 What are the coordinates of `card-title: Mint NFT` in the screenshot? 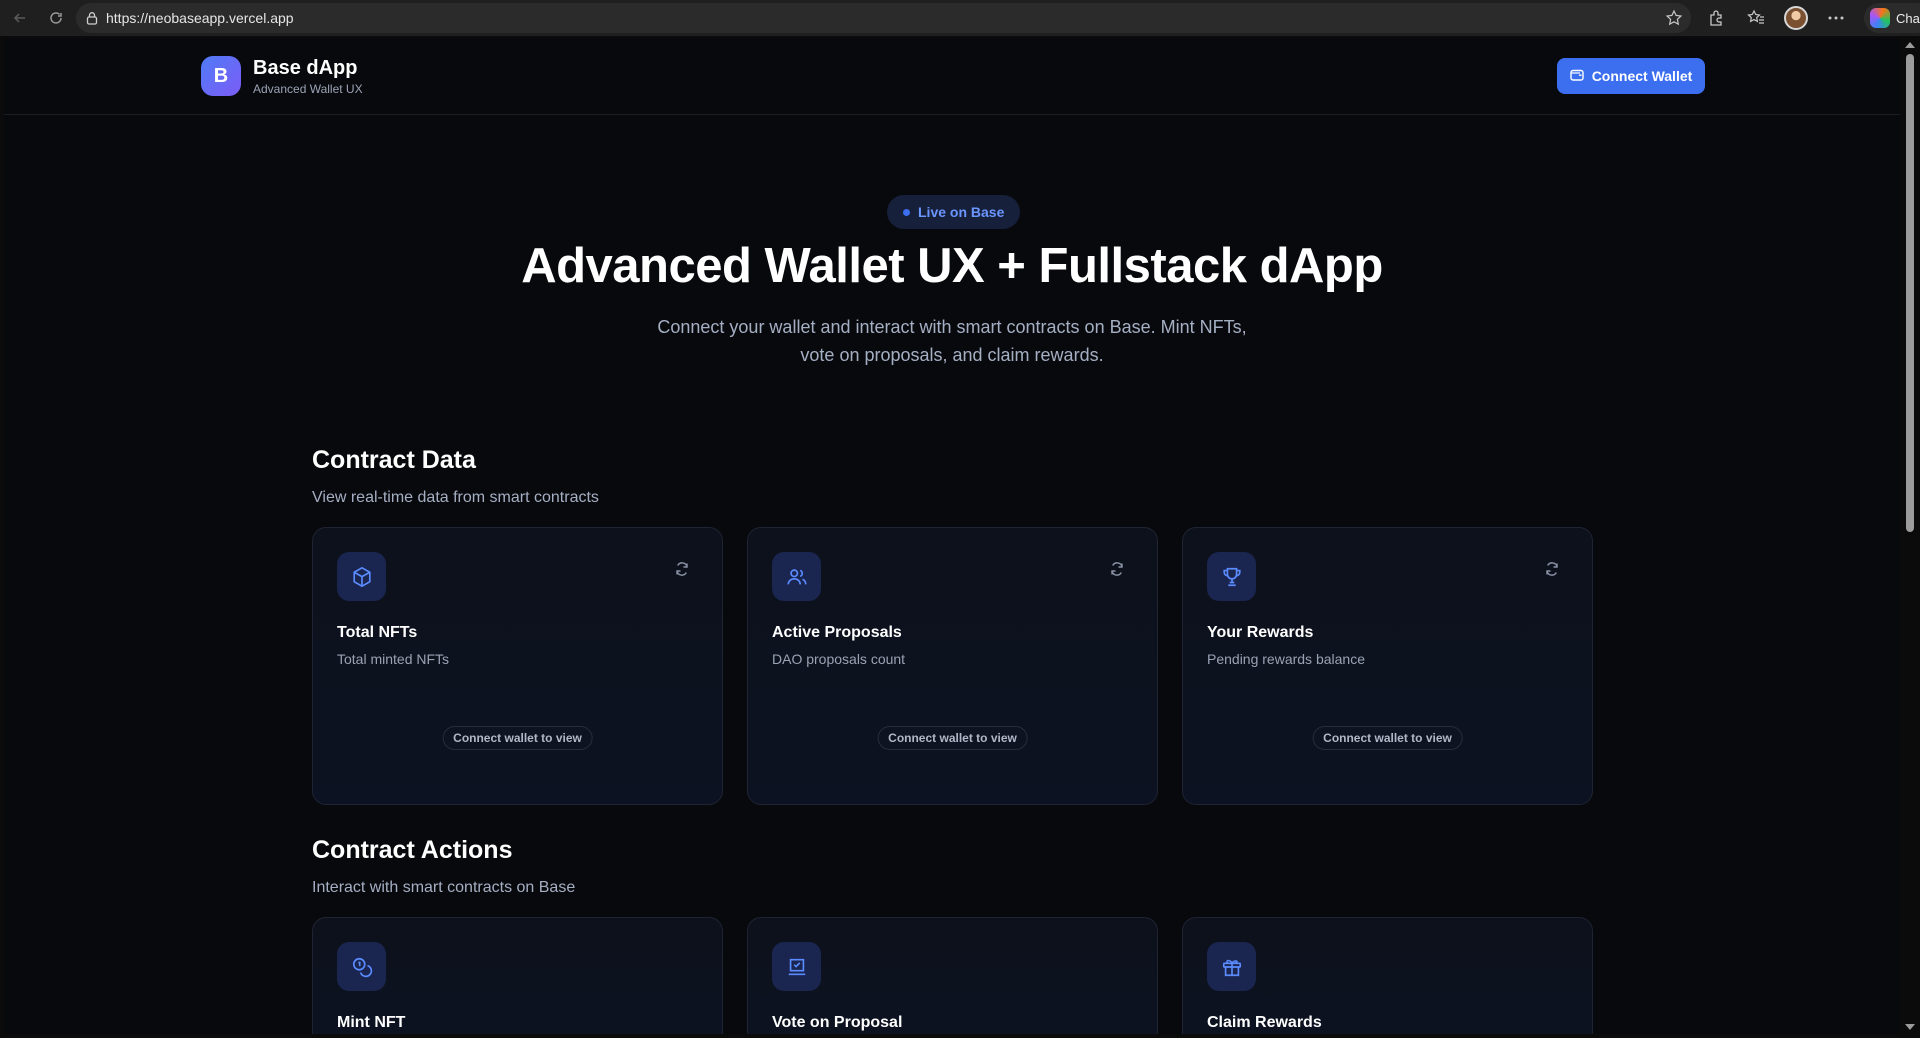 It's located at (371, 1022).